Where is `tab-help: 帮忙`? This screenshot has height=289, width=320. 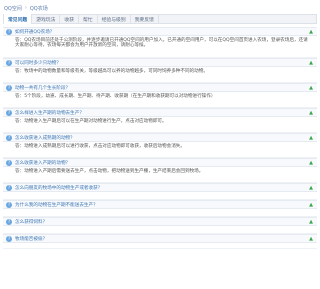
tab-help: 帮忙 is located at coordinates (88, 19).